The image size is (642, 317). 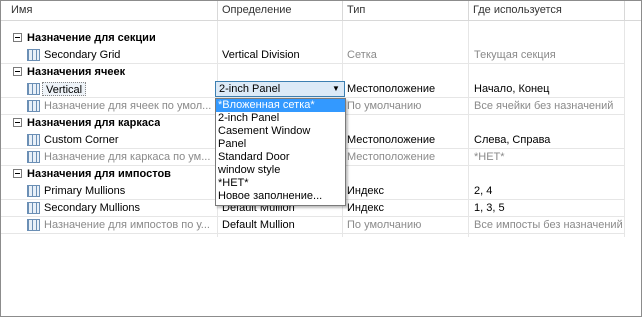 What do you see at coordinates (280, 105) in the screenshot?
I see `dropdown-option: *Вложенная сетка*` at bounding box center [280, 105].